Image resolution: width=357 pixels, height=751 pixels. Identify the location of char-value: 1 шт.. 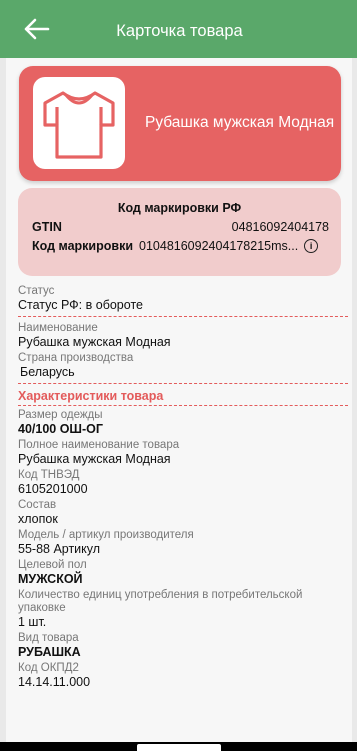
(32, 622).